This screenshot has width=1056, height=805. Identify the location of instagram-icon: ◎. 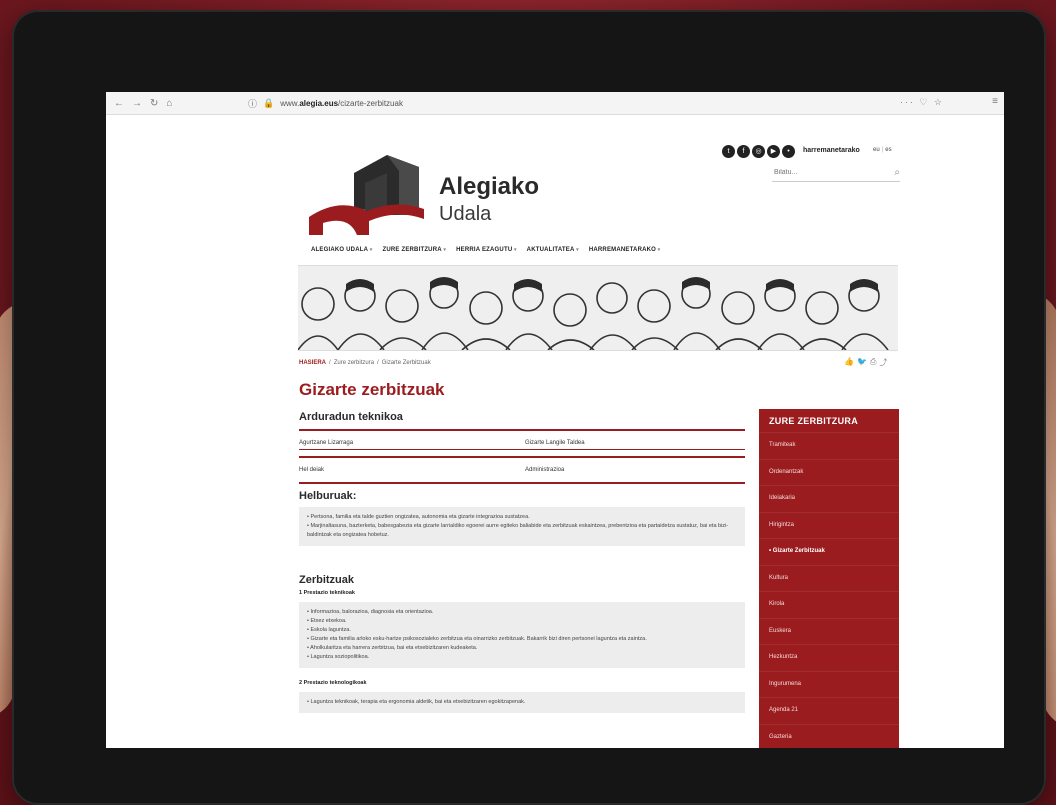
(758, 151).